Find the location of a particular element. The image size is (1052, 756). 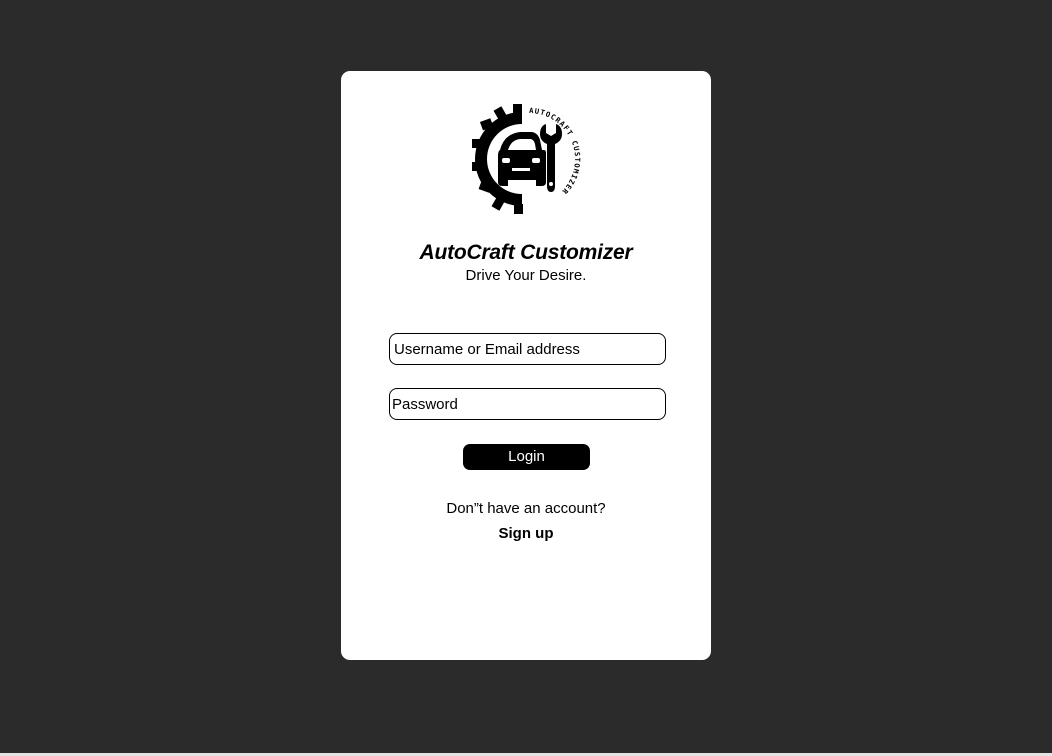

app-title: AutoCraft Customizer is located at coordinates (526, 252).